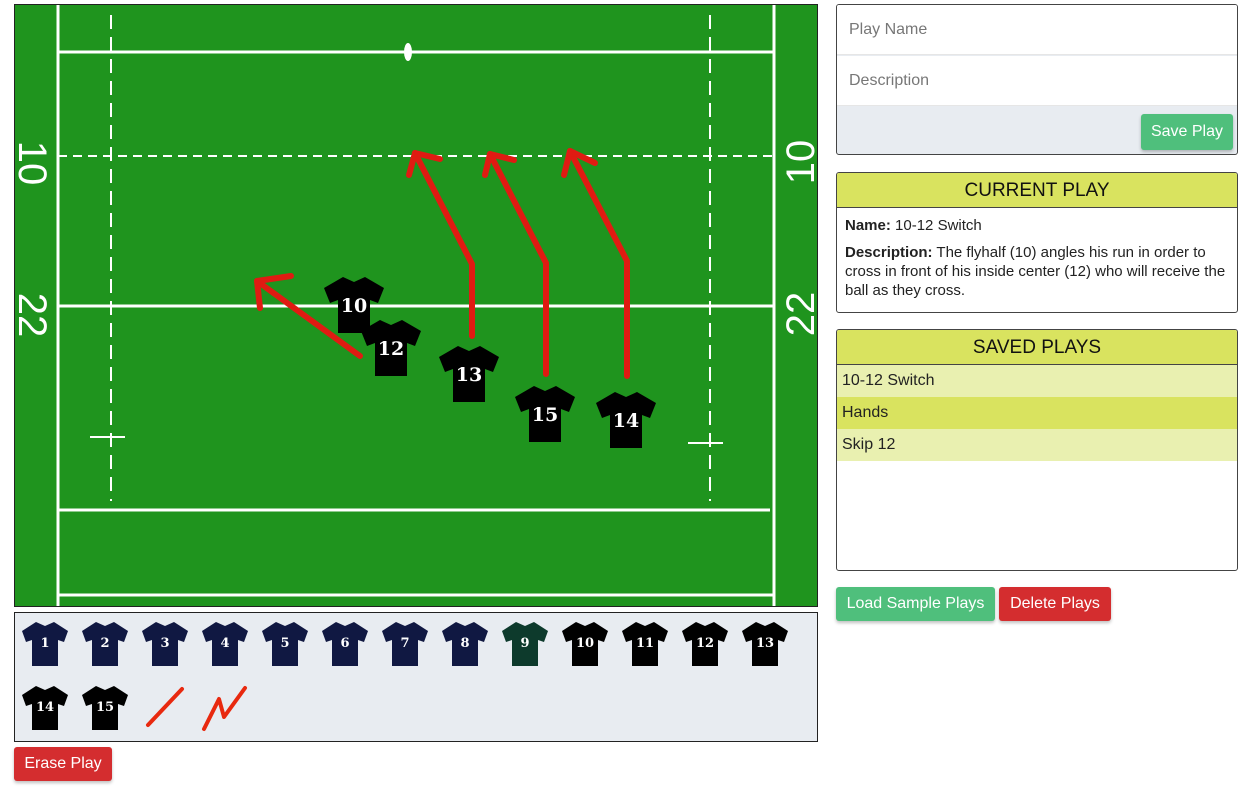 The image size is (1251, 791). I want to click on saved-play-item: Hands, so click(1037, 413).